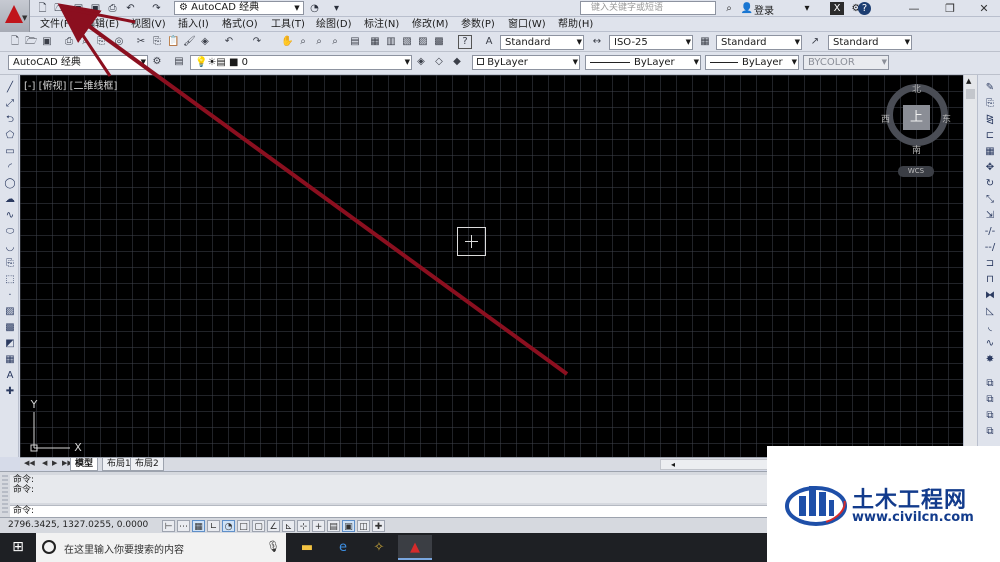 This screenshot has width=1000, height=562. What do you see at coordinates (807, 8) in the screenshot?
I see `dropdown-icon: ▾` at bounding box center [807, 8].